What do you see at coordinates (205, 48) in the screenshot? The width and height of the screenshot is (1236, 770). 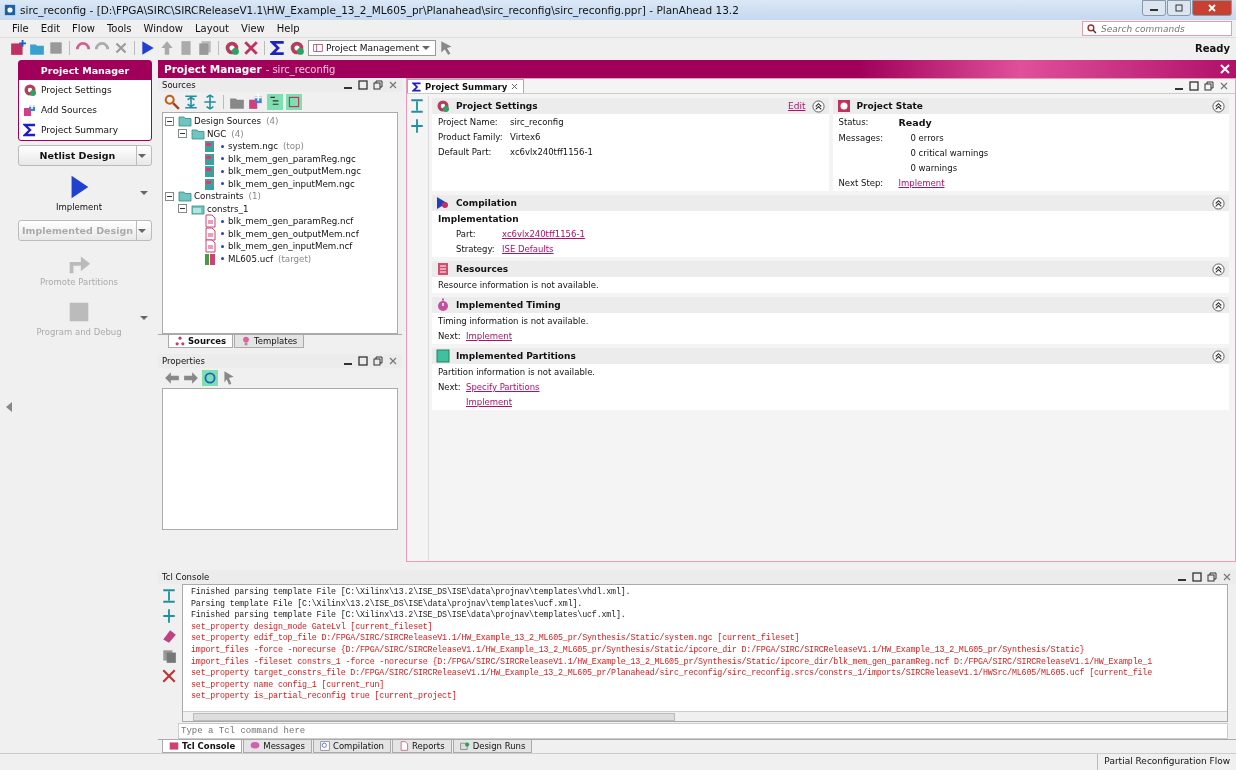 I see `documents-icon` at bounding box center [205, 48].